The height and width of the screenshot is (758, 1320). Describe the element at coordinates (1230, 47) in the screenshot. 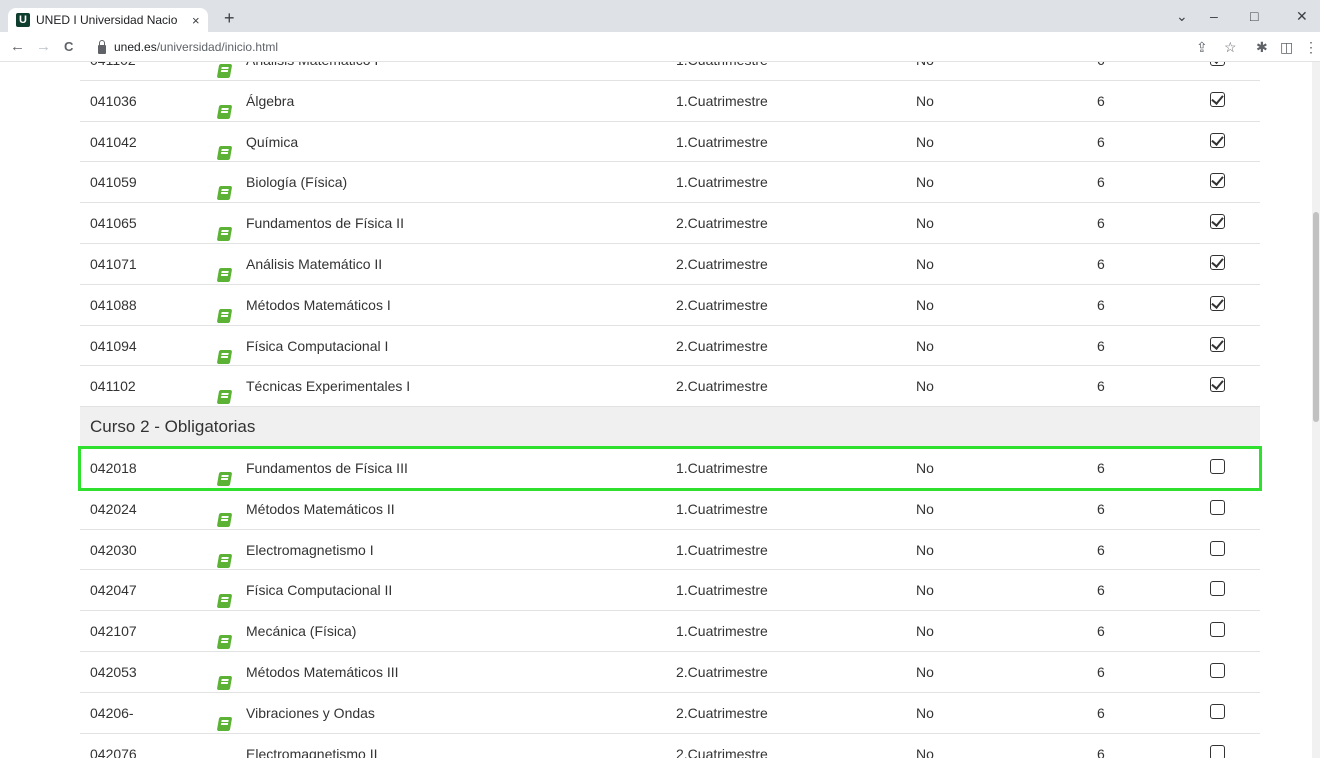

I see `bookmark-star-icon: ☆` at that location.